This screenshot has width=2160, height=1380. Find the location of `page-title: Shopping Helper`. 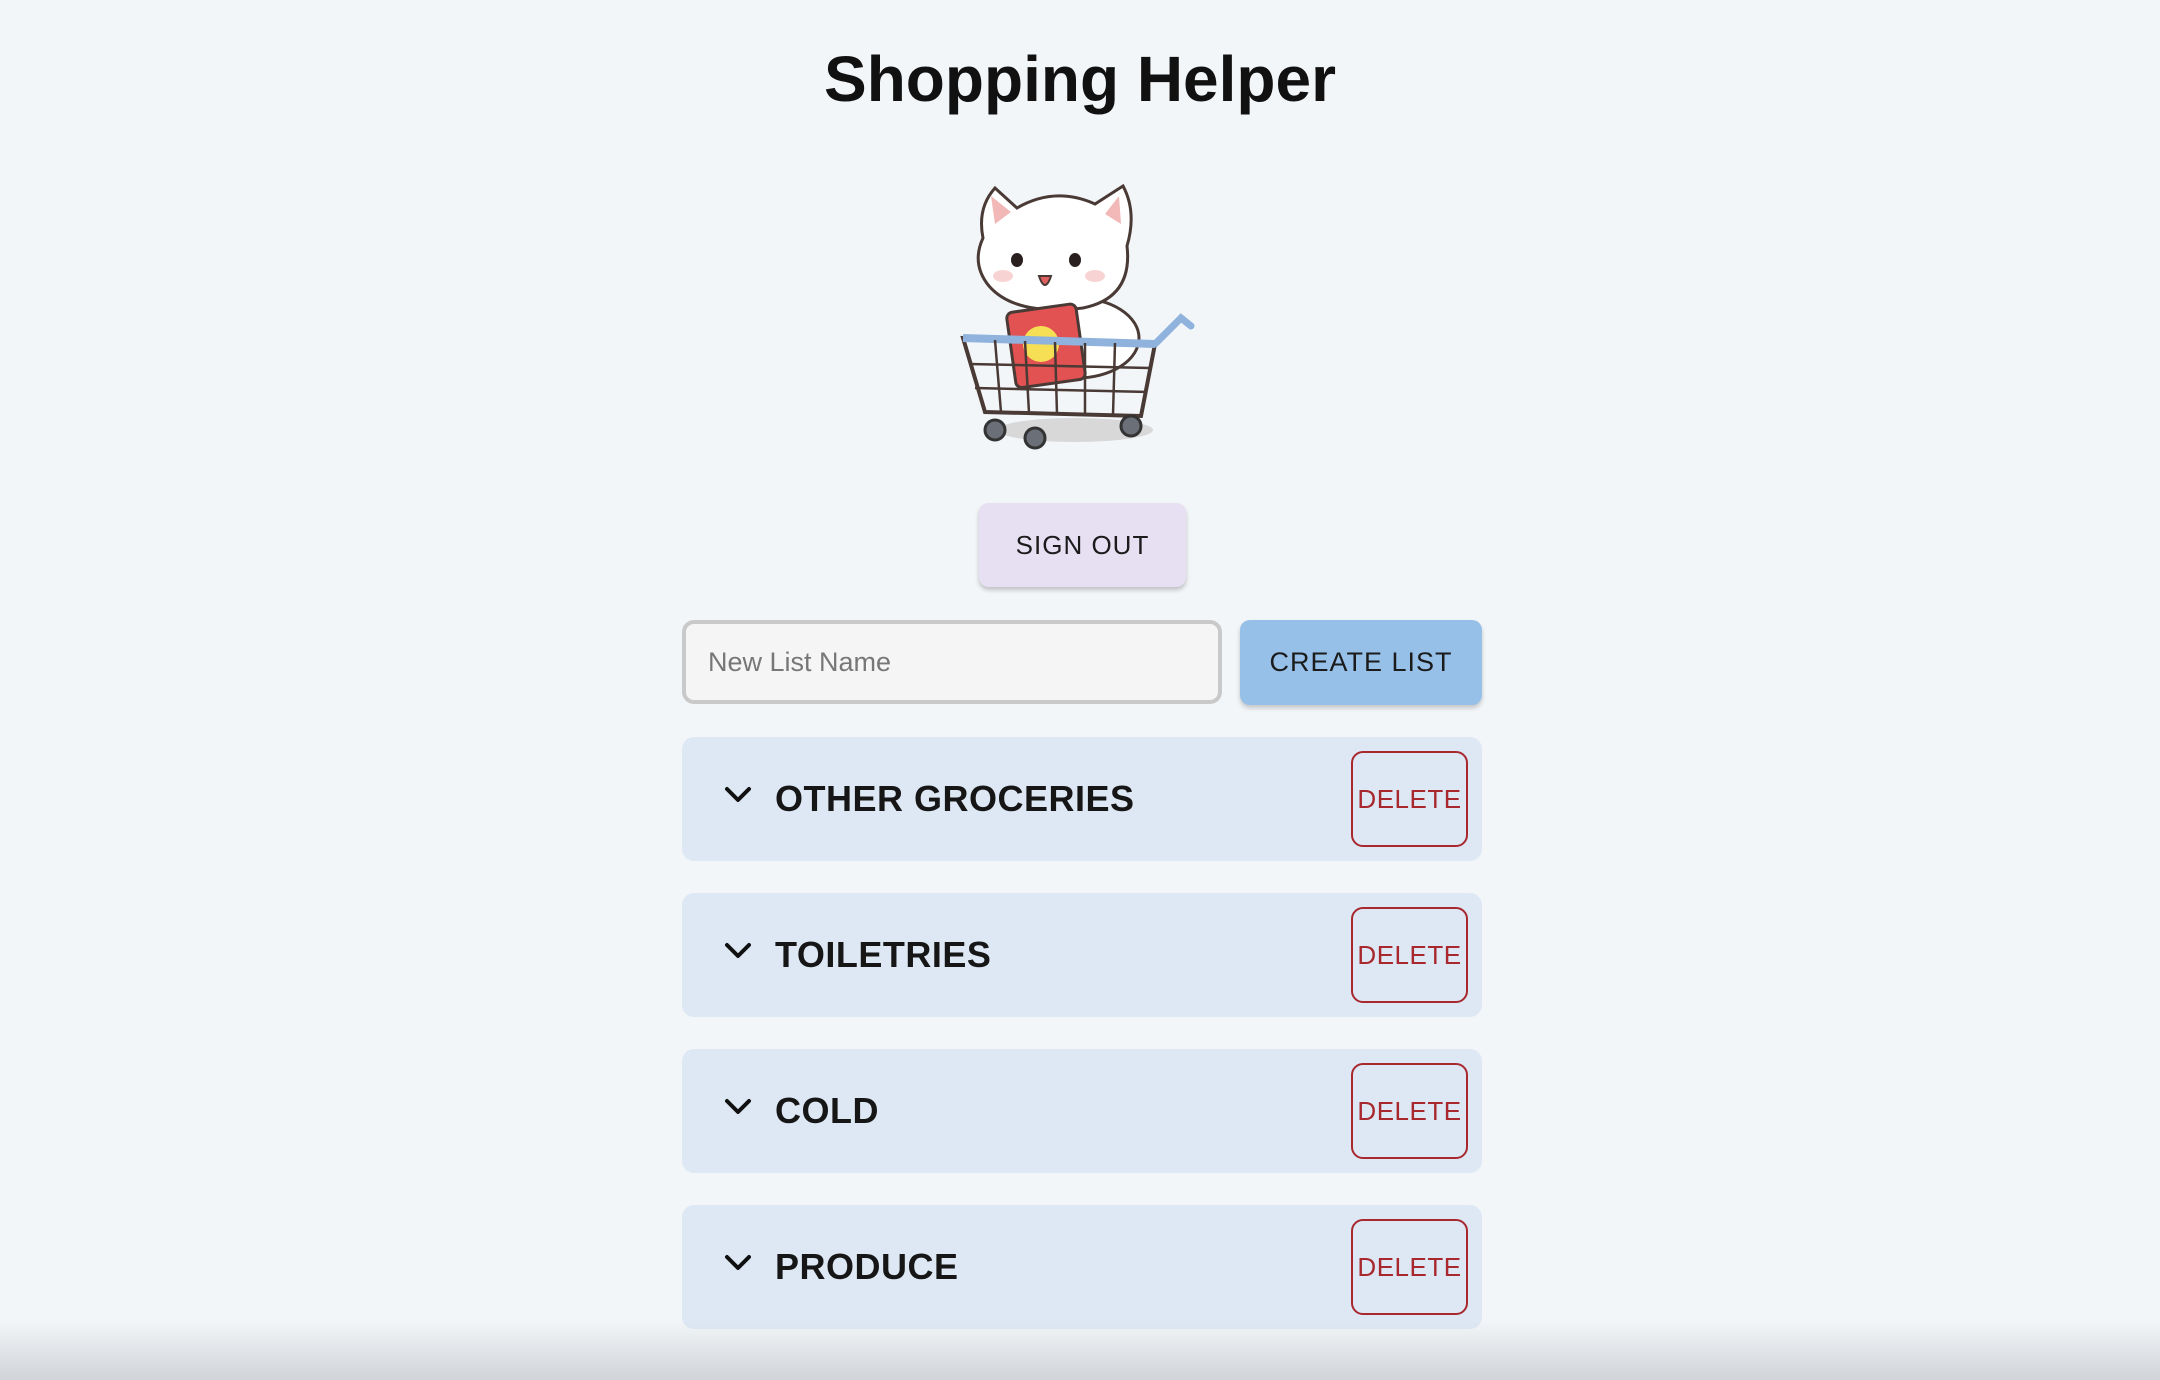

page-title: Shopping Helper is located at coordinates (1080, 79).